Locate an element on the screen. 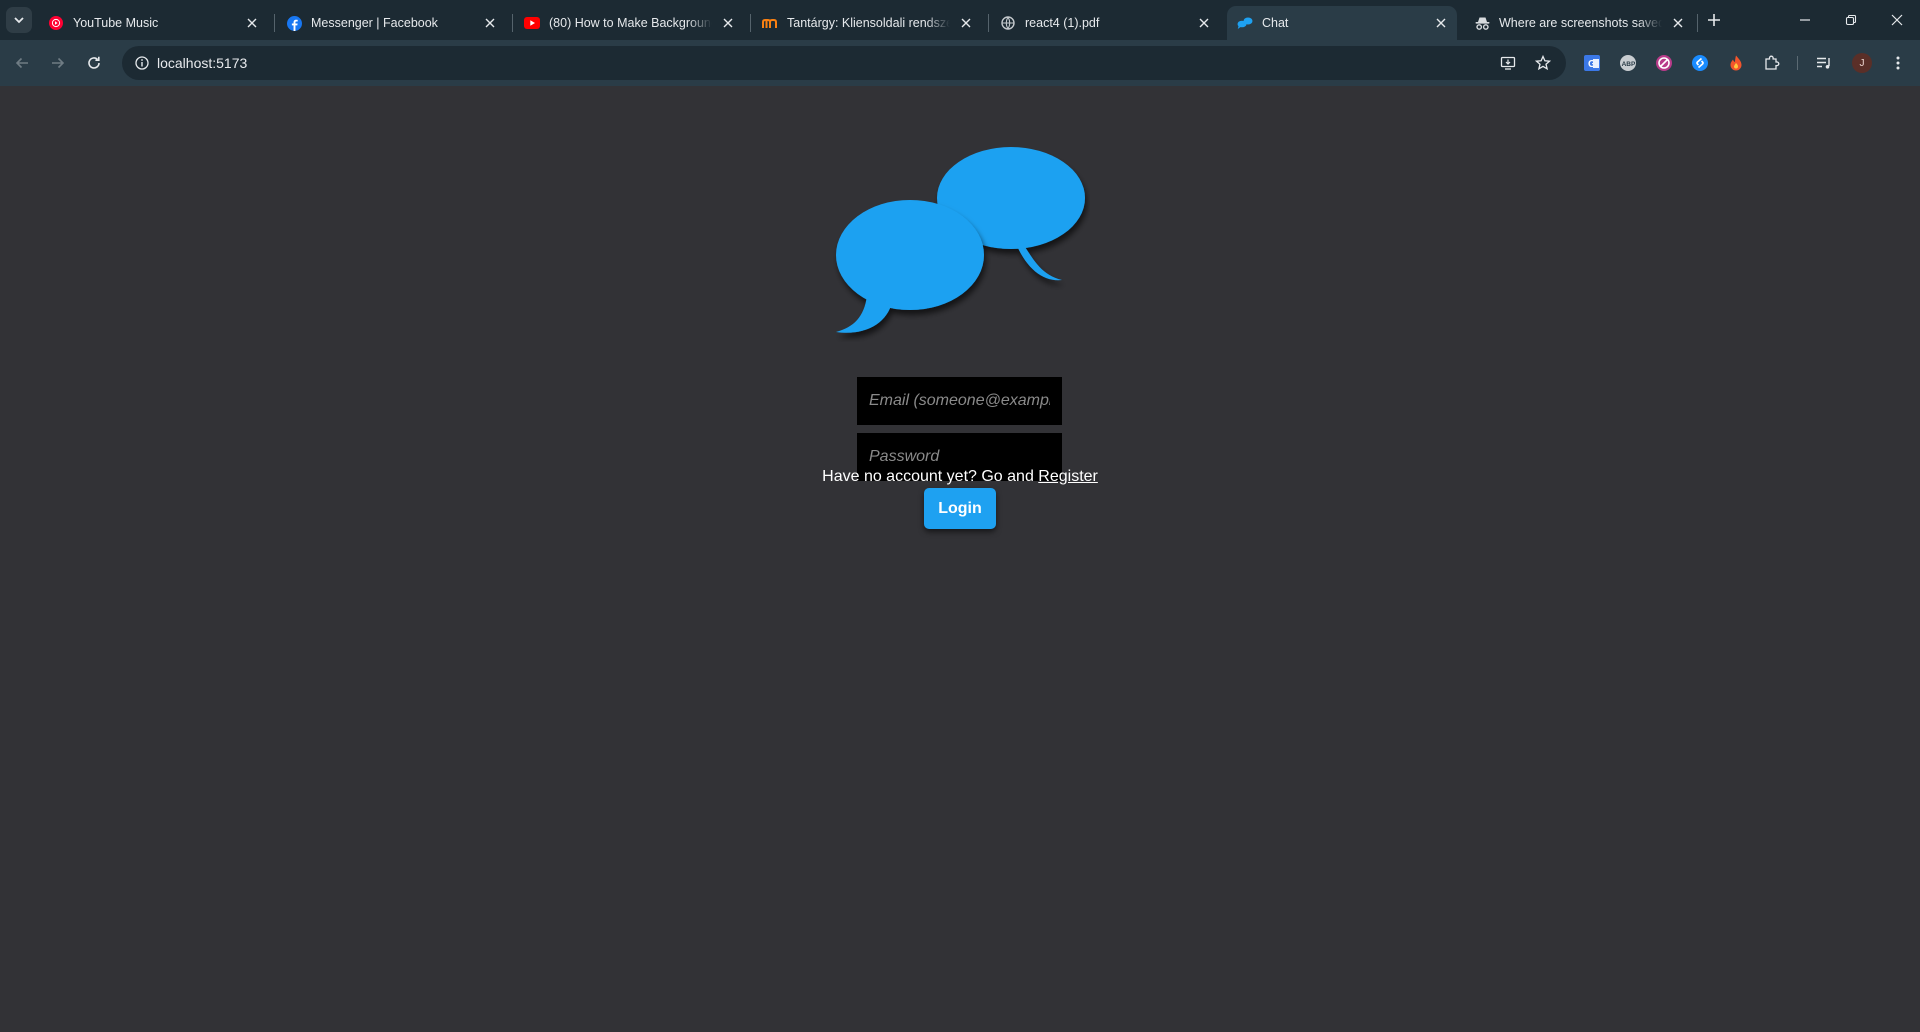 The height and width of the screenshot is (1032, 1920). reload-icon is located at coordinates (94, 62).